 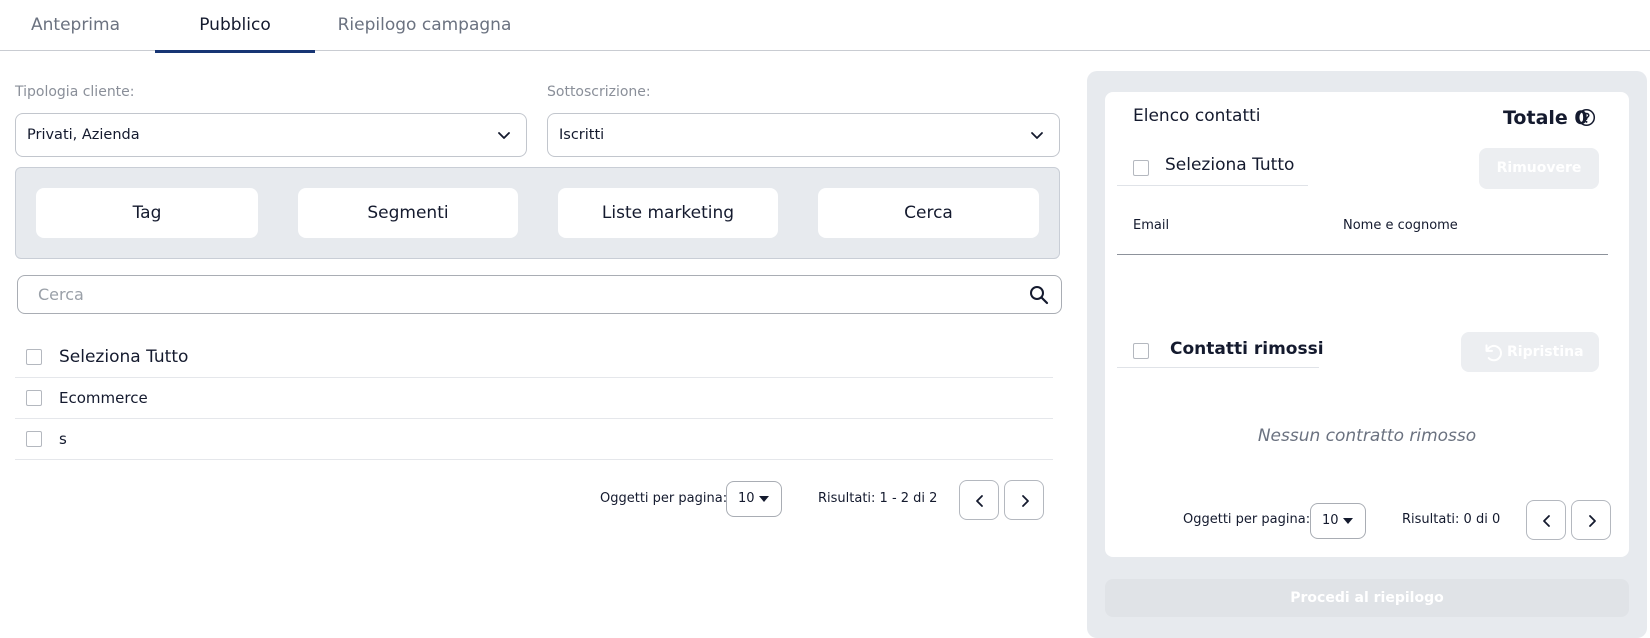 What do you see at coordinates (825, 26) in the screenshot?
I see `tab-bar: Anteprima Pubblico Riepilogo campagna` at bounding box center [825, 26].